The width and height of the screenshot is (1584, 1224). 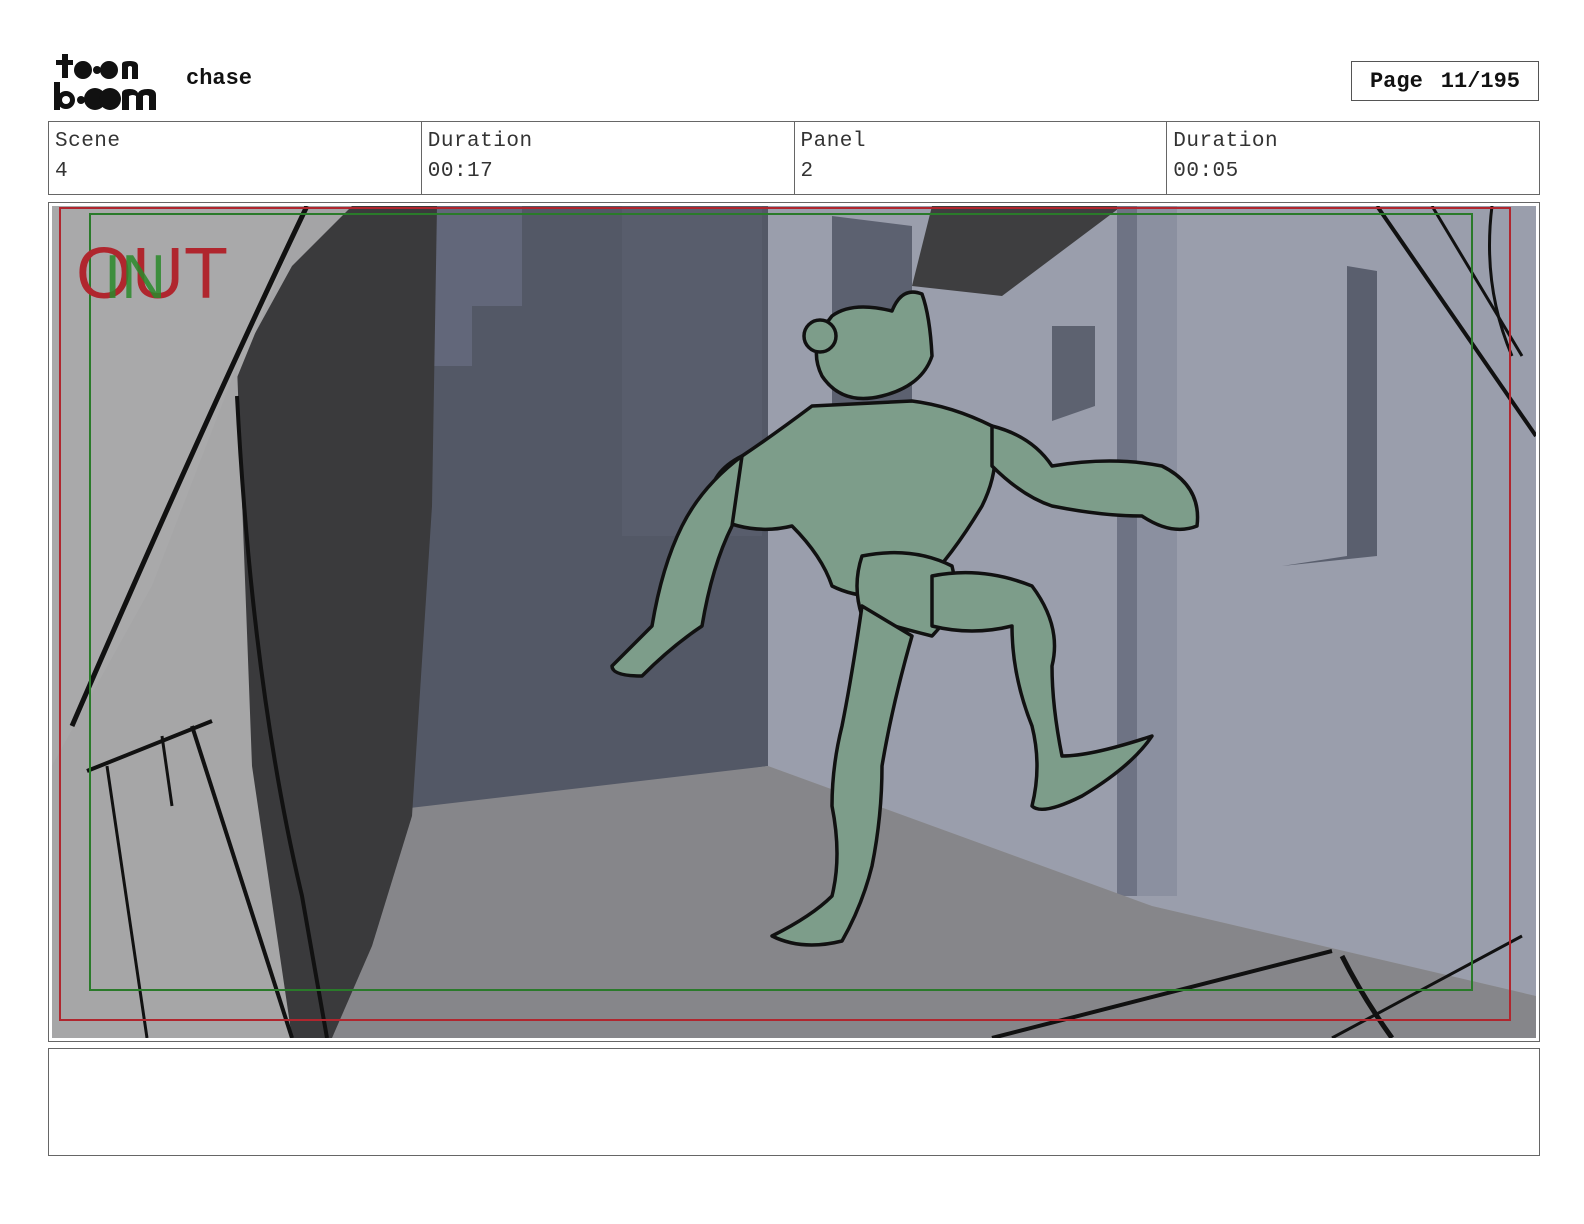 I want to click on scene-duration-cell: Duration 00:17, so click(x=608, y=158).